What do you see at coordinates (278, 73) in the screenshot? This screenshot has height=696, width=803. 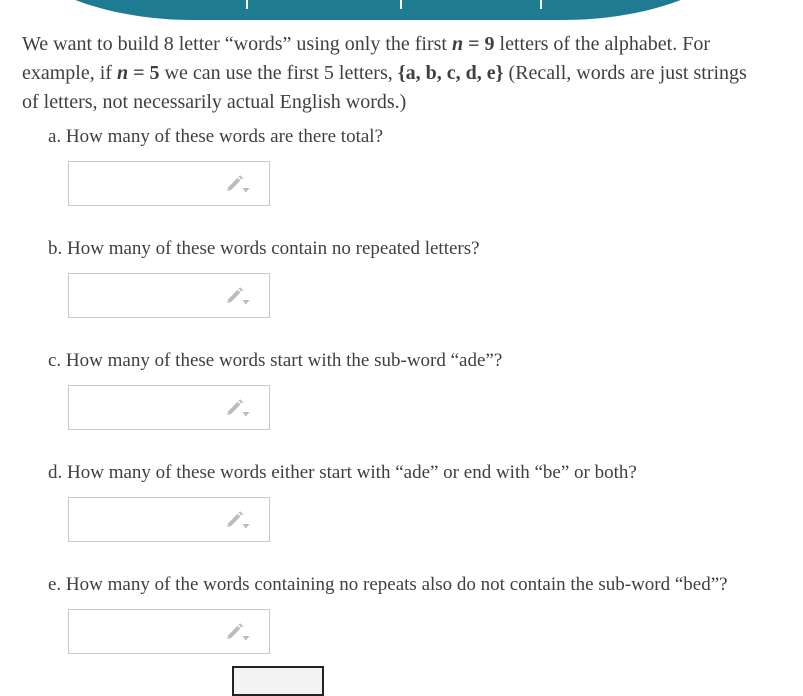 I see `intro-text-3: we can use the first 5 letters,` at bounding box center [278, 73].